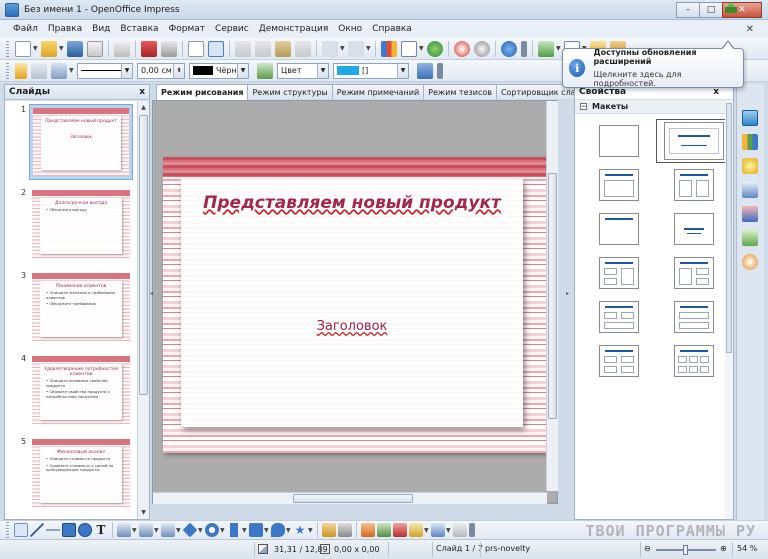 This screenshot has width=768, height=559. Describe the element at coordinates (647, 548) in the screenshot. I see `zoom-out-icon: ⊖` at that location.